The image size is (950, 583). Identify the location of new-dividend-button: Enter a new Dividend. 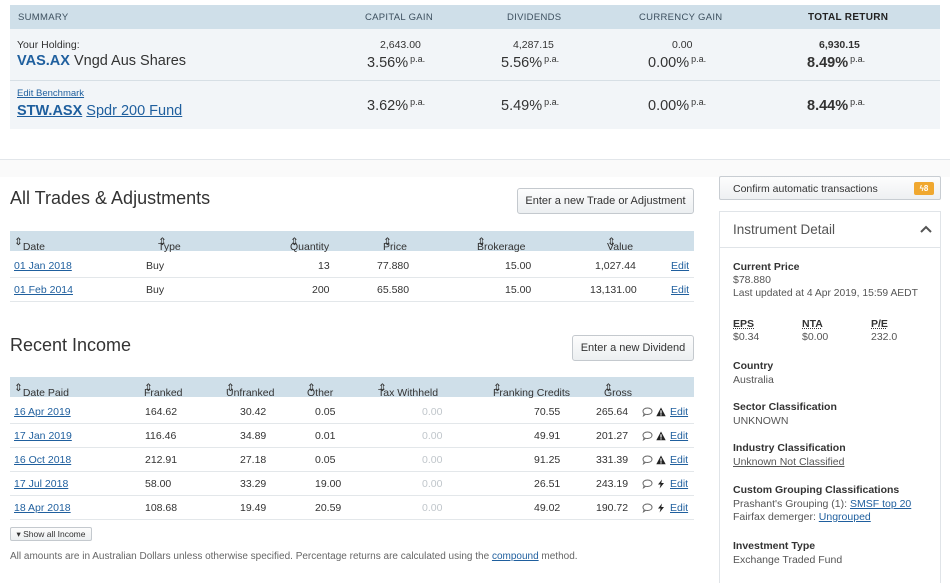
(633, 348).